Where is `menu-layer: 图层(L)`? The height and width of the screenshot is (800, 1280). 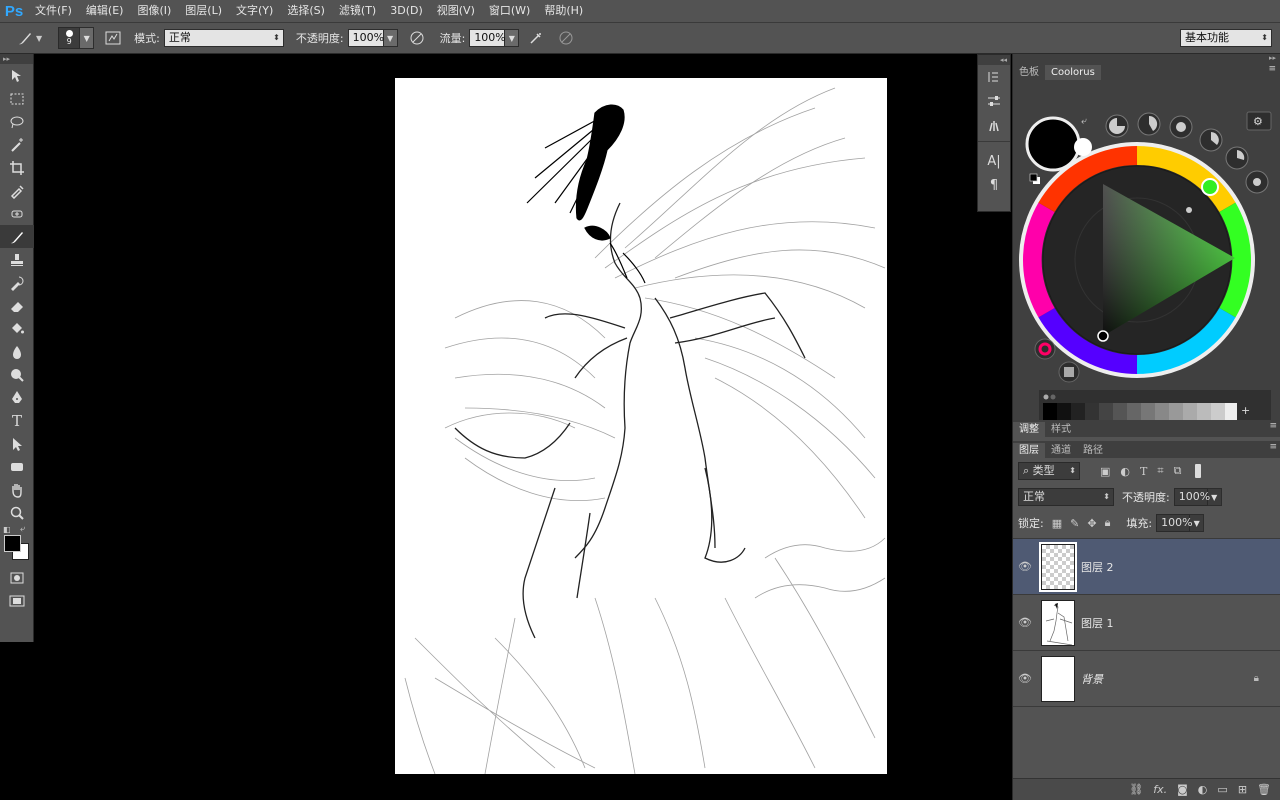
menu-layer: 图层(L) is located at coordinates (203, 11).